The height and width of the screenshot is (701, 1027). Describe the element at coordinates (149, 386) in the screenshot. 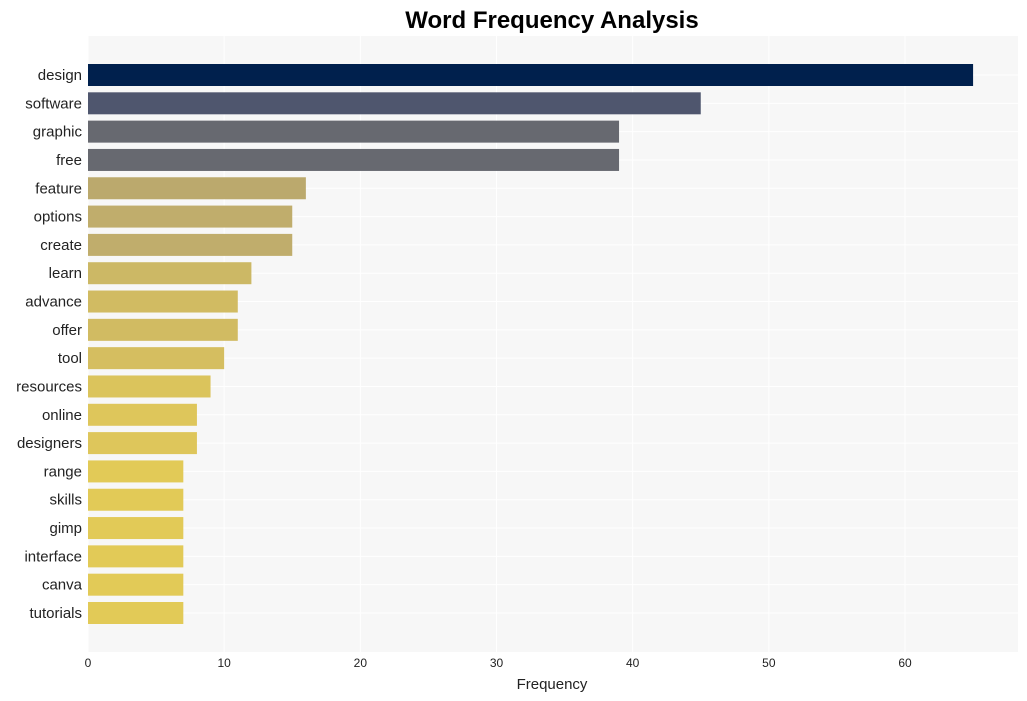

I see `bar-resources` at that location.